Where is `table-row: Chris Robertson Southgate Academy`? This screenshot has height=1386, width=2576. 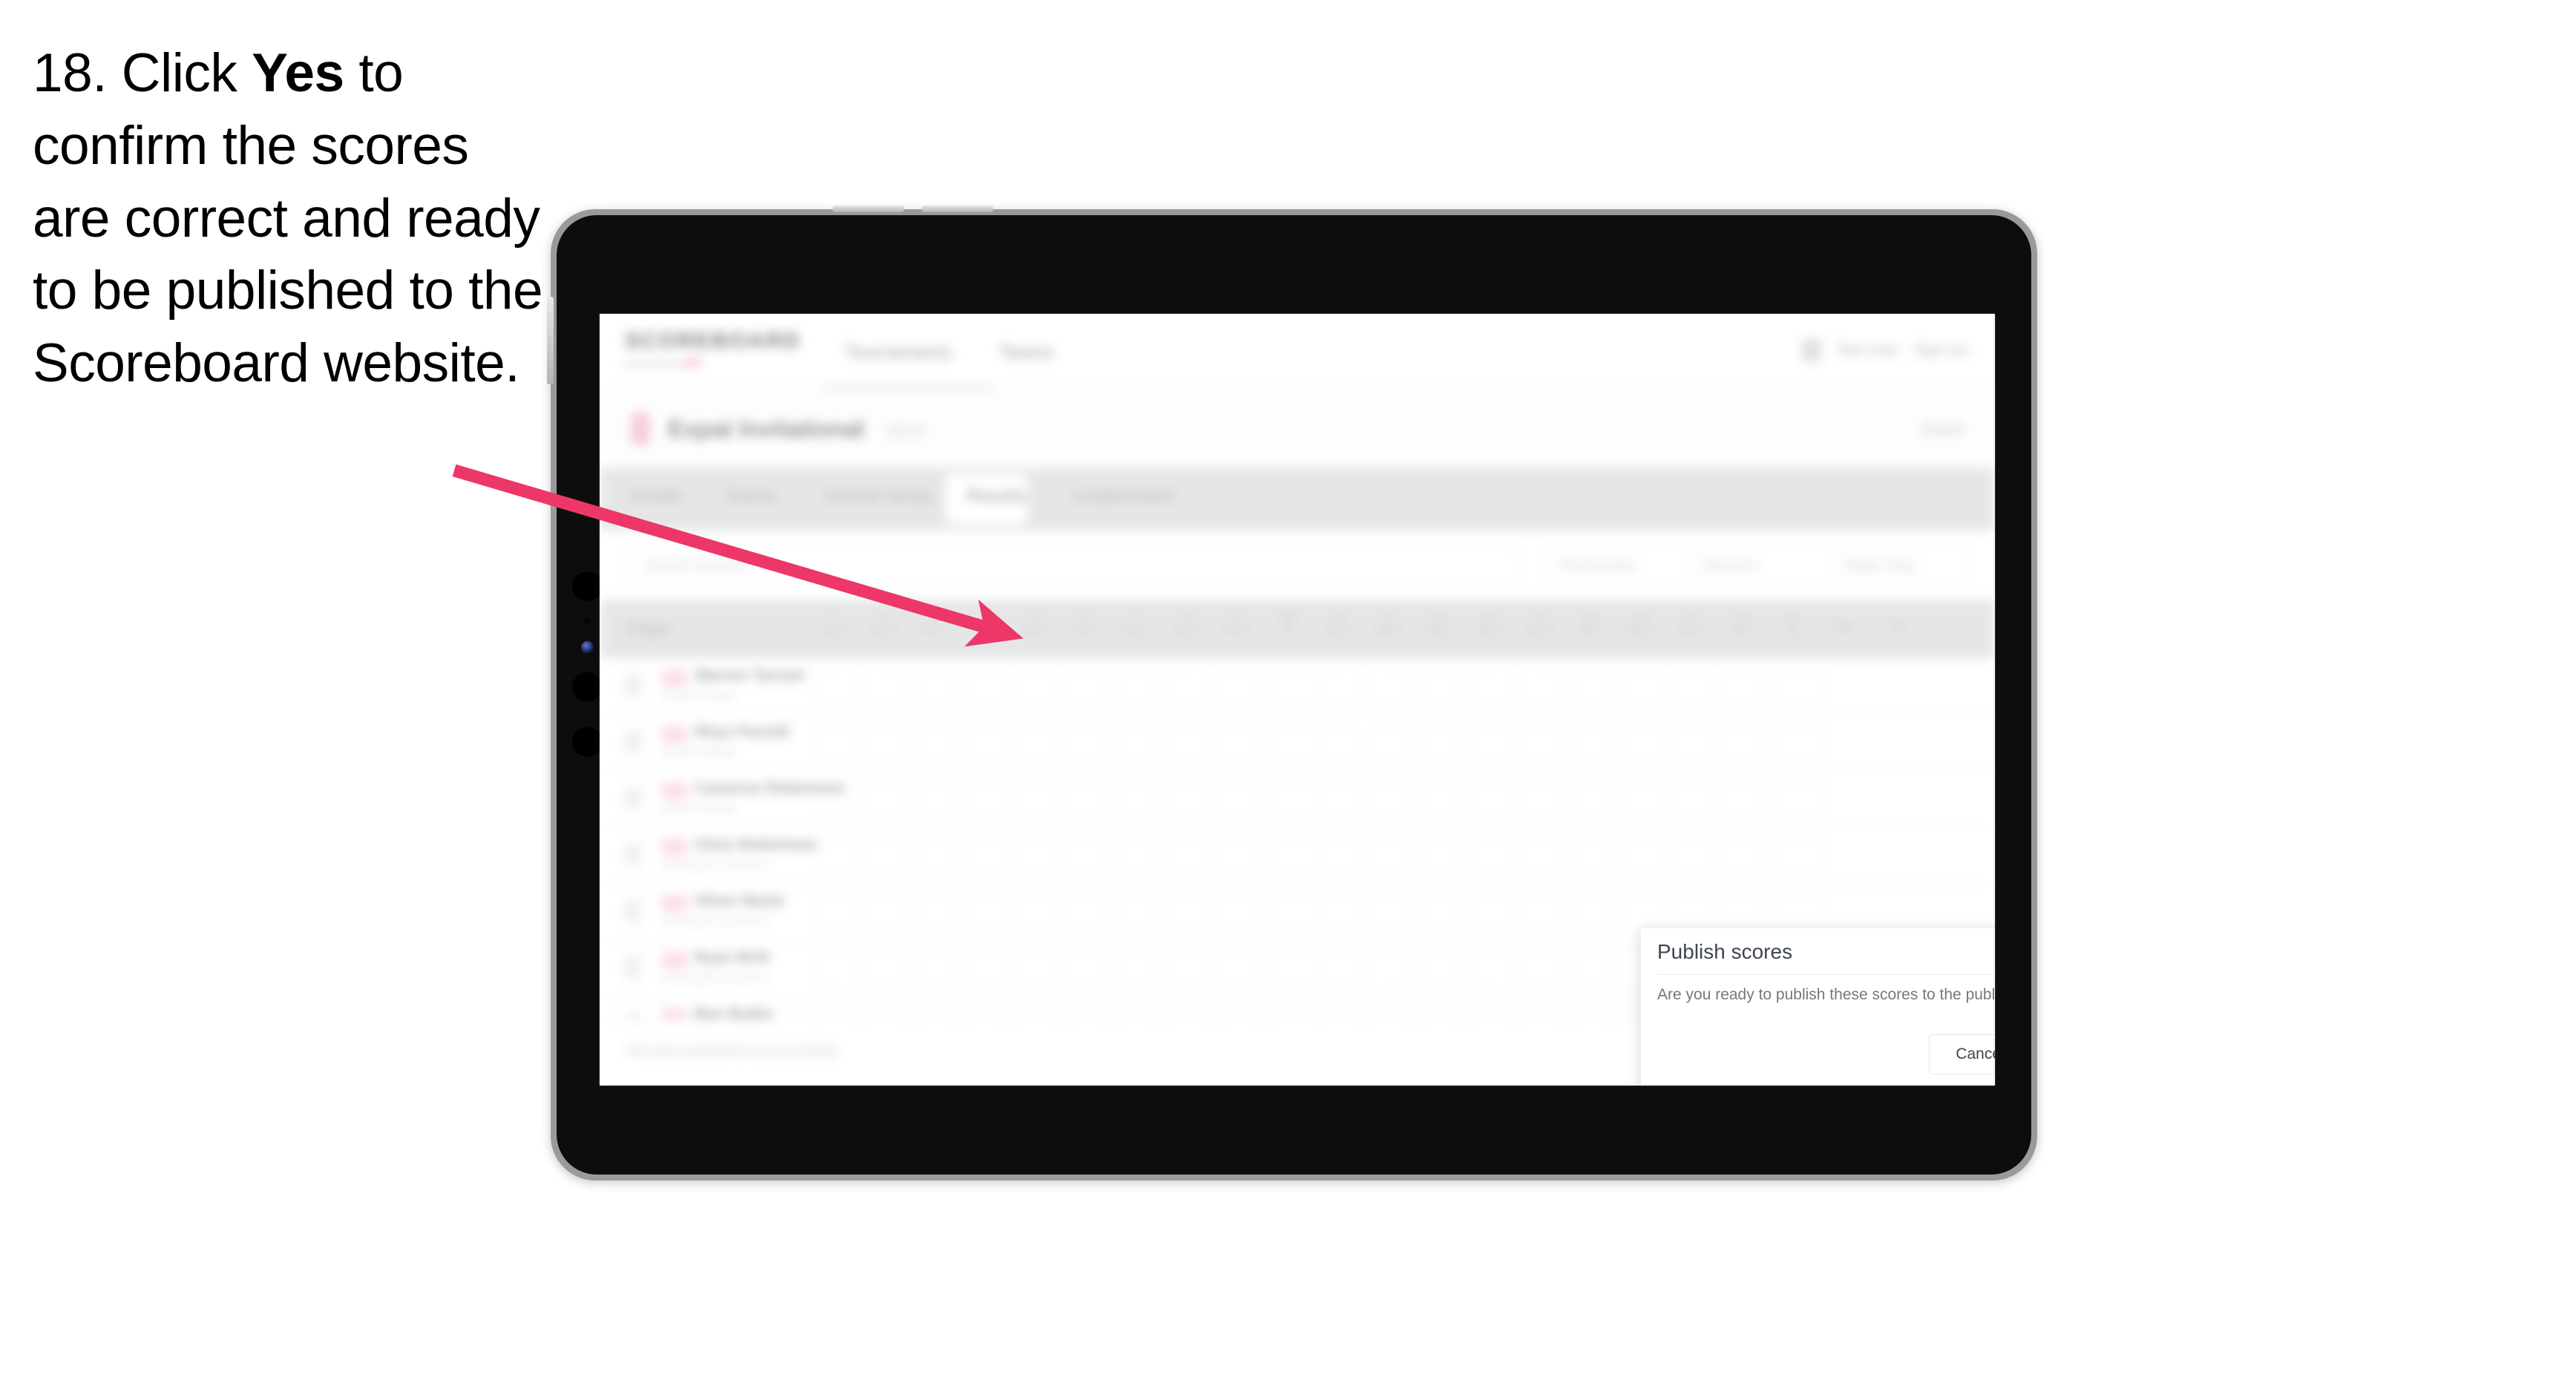 table-row: Chris Robertson Southgate Academy is located at coordinates (1298, 855).